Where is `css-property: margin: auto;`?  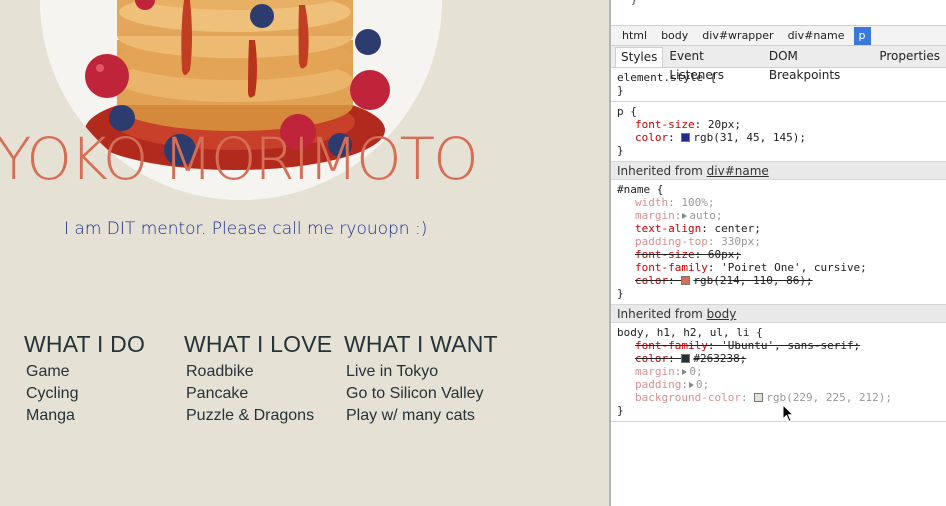
css-property: margin: auto; is located at coordinates (778, 215).